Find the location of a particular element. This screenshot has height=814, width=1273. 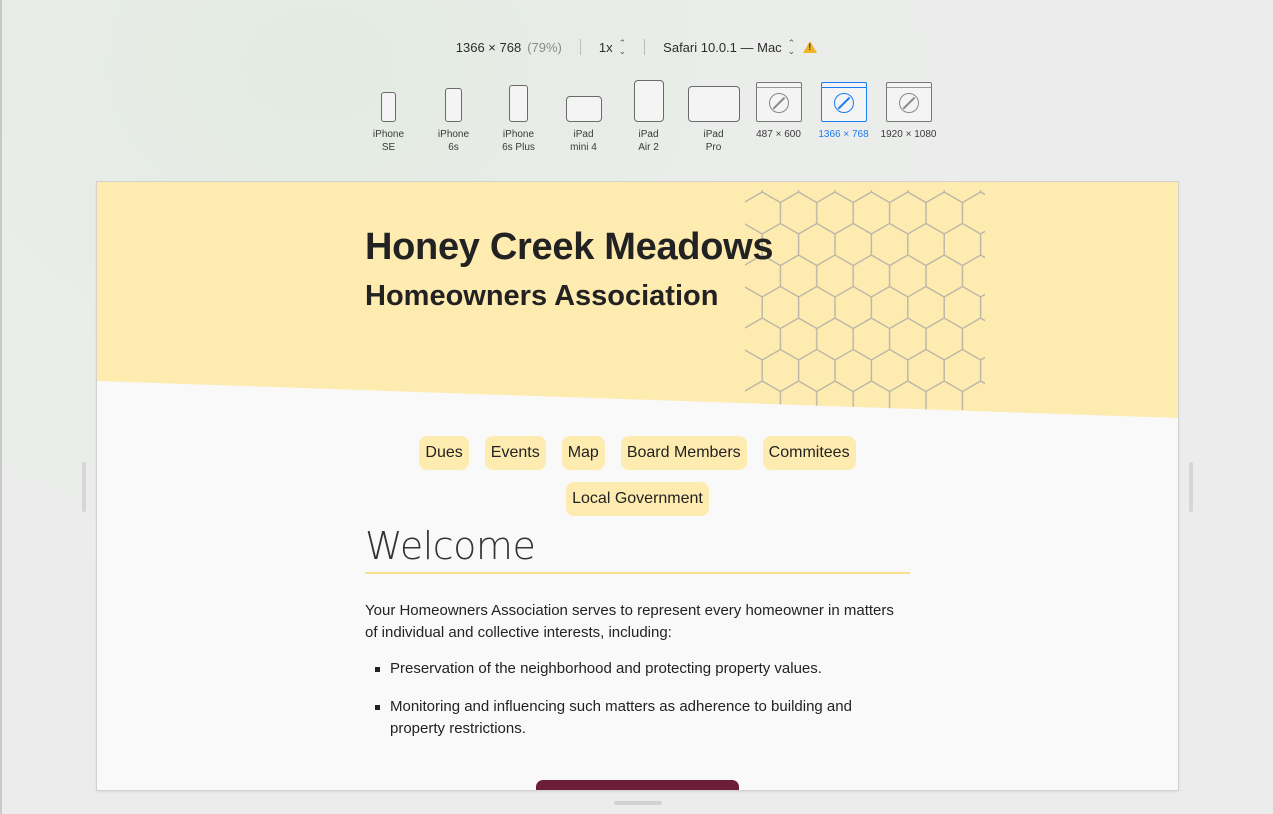

left-resize-handle is located at coordinates (84, 487).